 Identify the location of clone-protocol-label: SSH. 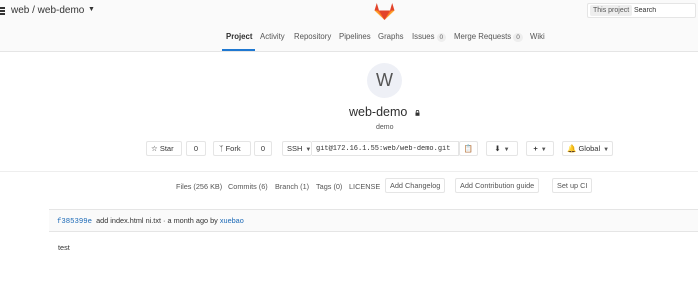
(295, 148).